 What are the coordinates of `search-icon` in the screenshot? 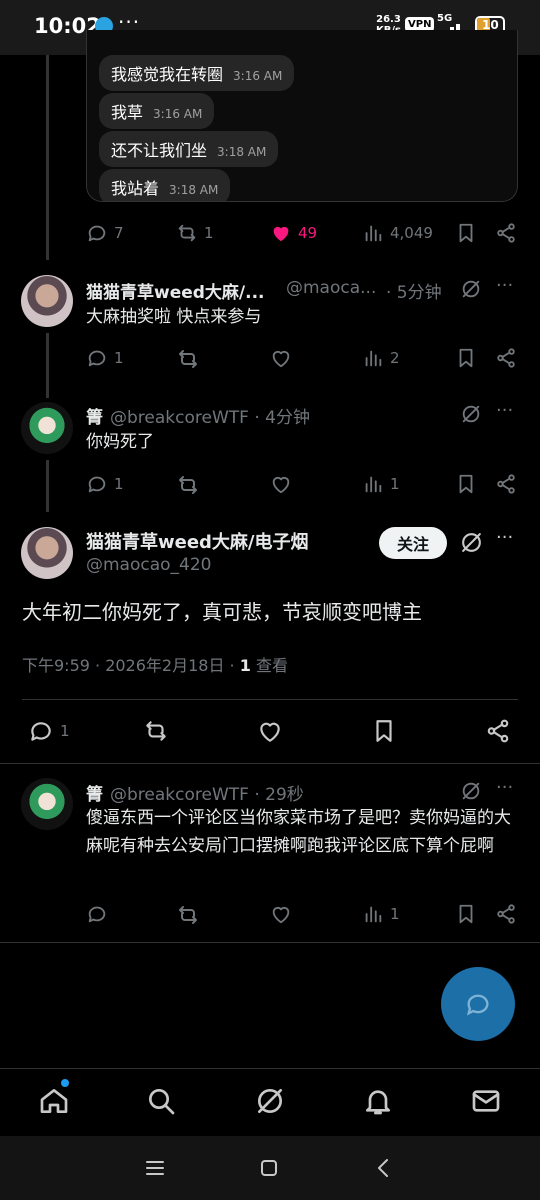 It's located at (161, 1101).